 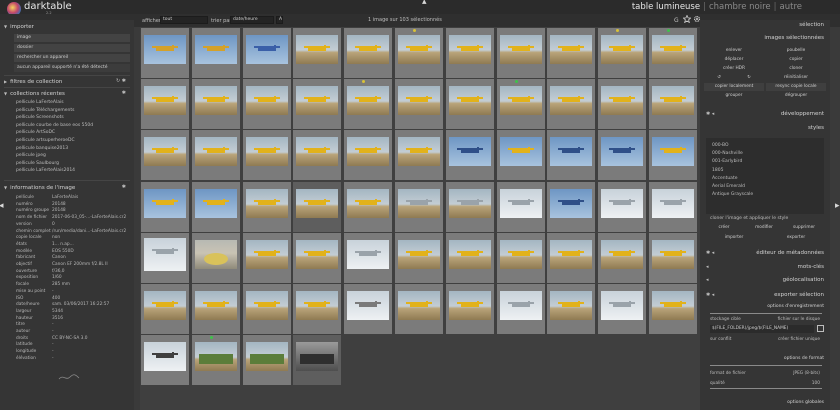 I want to click on import-image-button: image, so click(x=72, y=38).